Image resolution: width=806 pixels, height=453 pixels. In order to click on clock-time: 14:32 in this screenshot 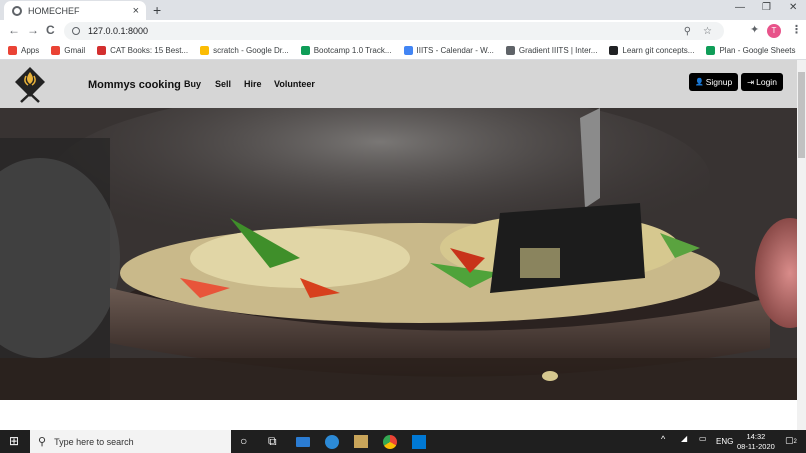, I will do `click(756, 436)`.